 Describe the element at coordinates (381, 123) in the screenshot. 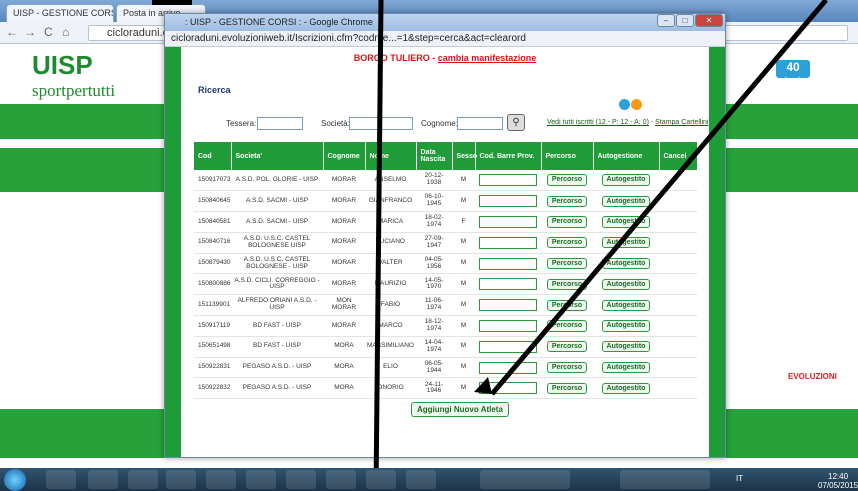

I see `societa-input` at that location.